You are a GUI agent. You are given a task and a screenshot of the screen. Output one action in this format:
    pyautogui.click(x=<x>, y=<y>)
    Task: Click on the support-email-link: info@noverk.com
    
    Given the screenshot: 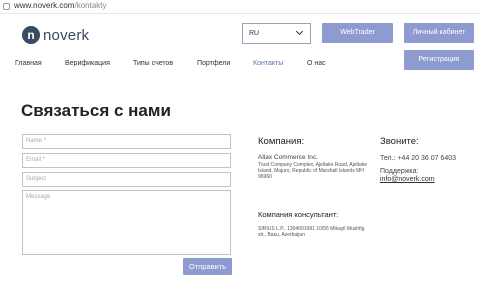 What is the action you would take?
    pyautogui.click(x=407, y=179)
    